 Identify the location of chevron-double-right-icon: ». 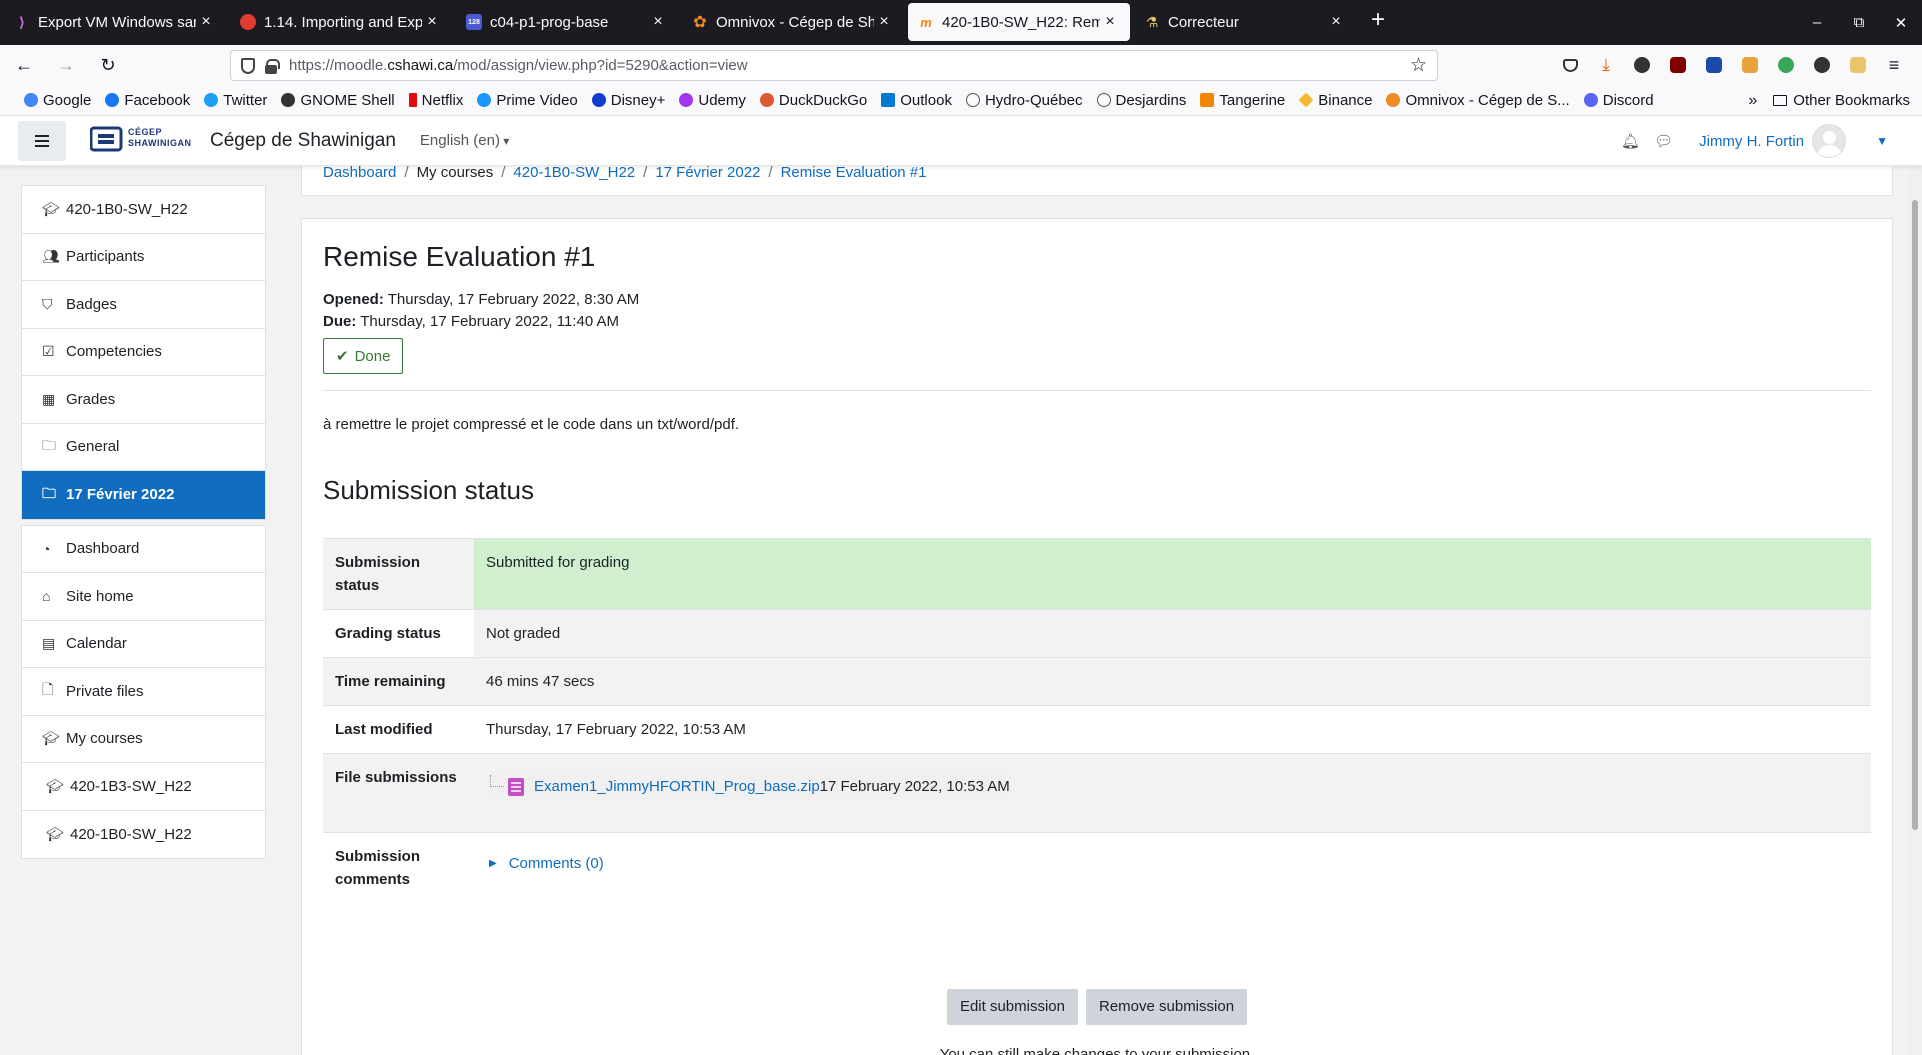
(1752, 101).